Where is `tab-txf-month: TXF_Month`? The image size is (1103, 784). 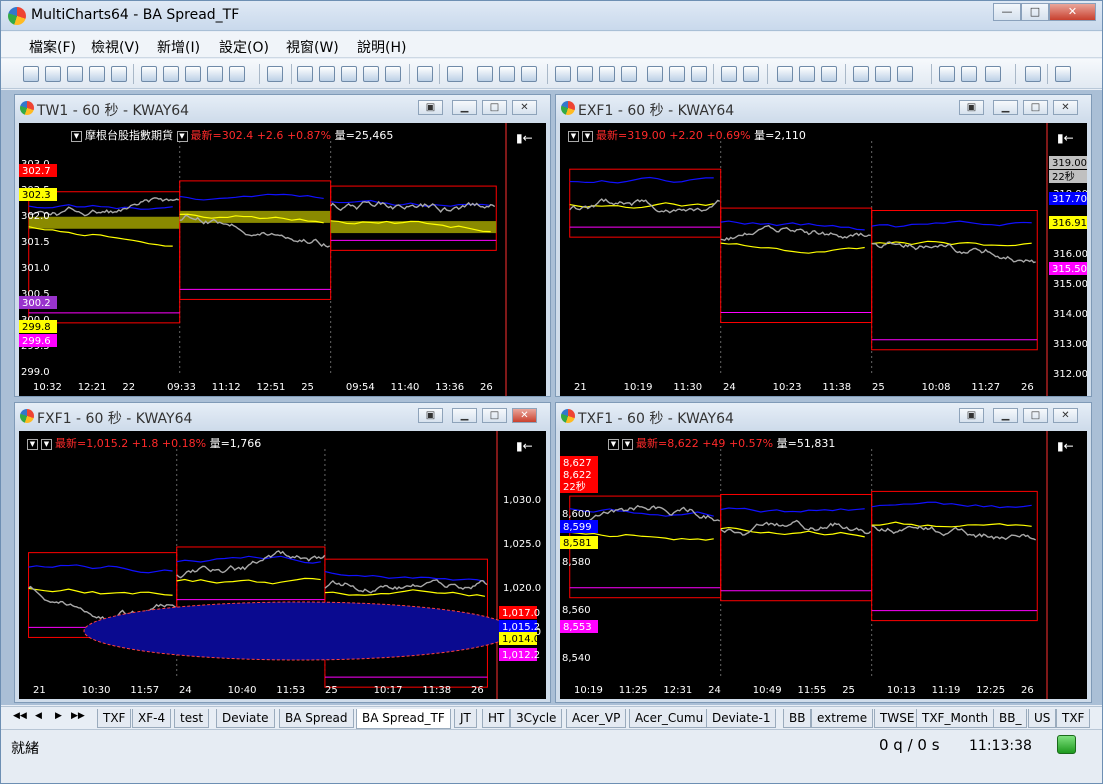 tab-txf-month: TXF_Month is located at coordinates (955, 718).